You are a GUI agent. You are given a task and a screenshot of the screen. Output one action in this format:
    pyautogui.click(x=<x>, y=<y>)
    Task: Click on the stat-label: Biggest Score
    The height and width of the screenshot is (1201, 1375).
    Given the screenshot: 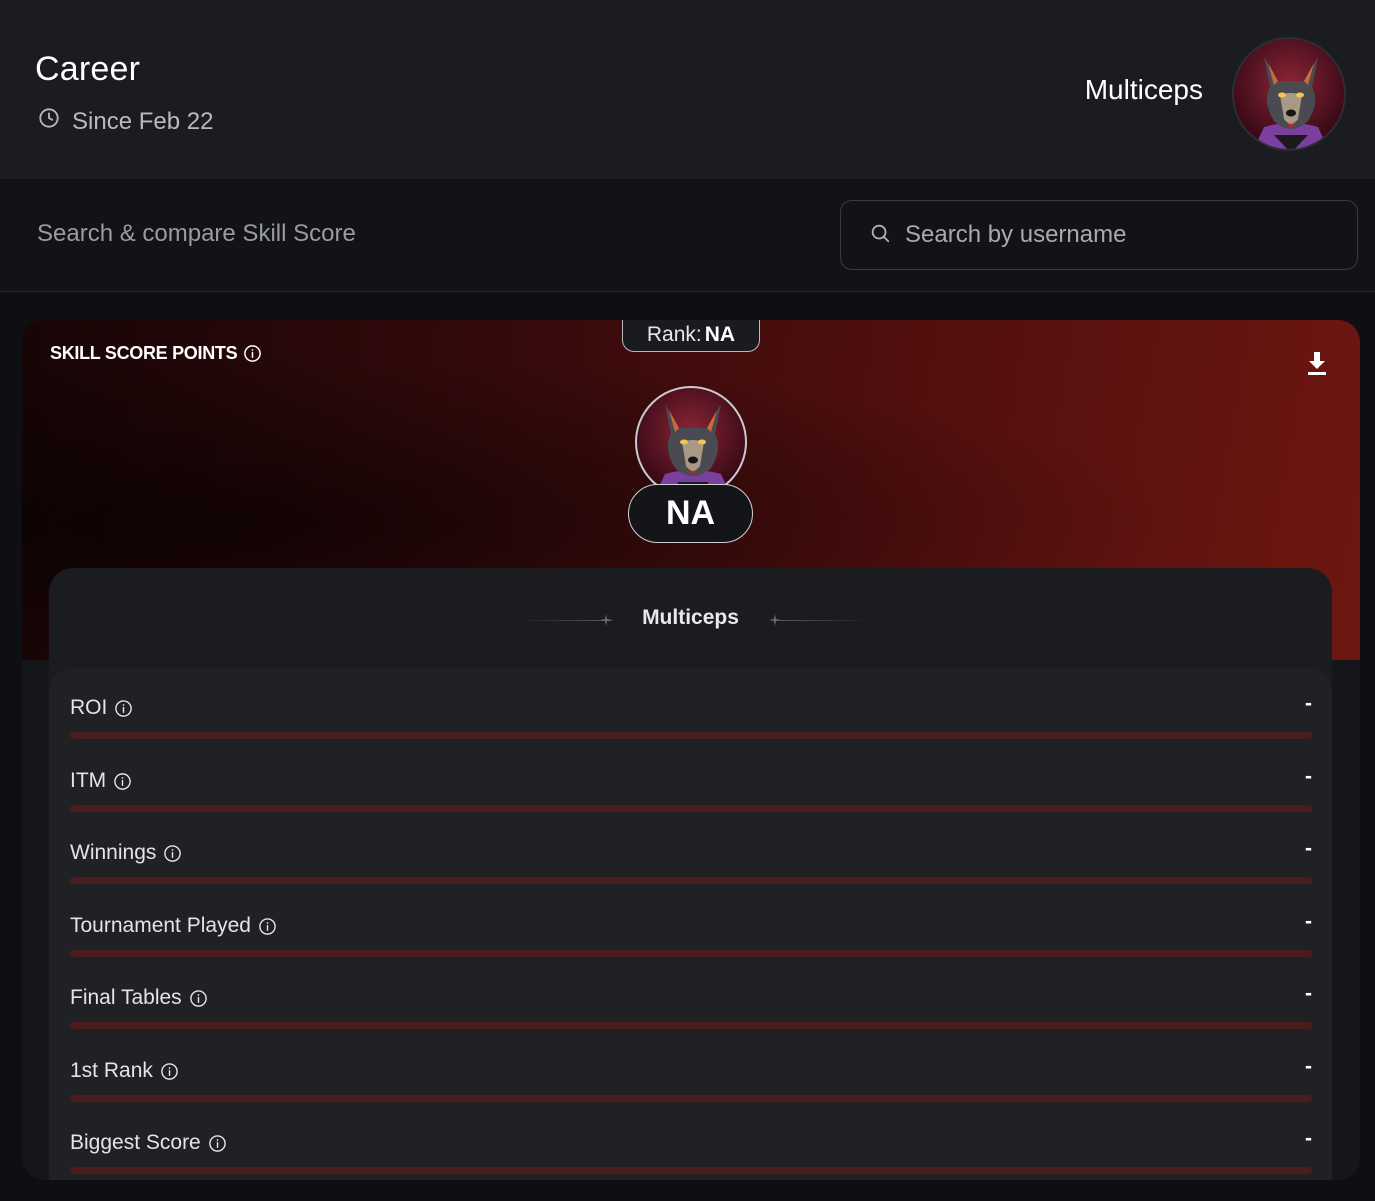 What is the action you would take?
    pyautogui.click(x=148, y=1143)
    